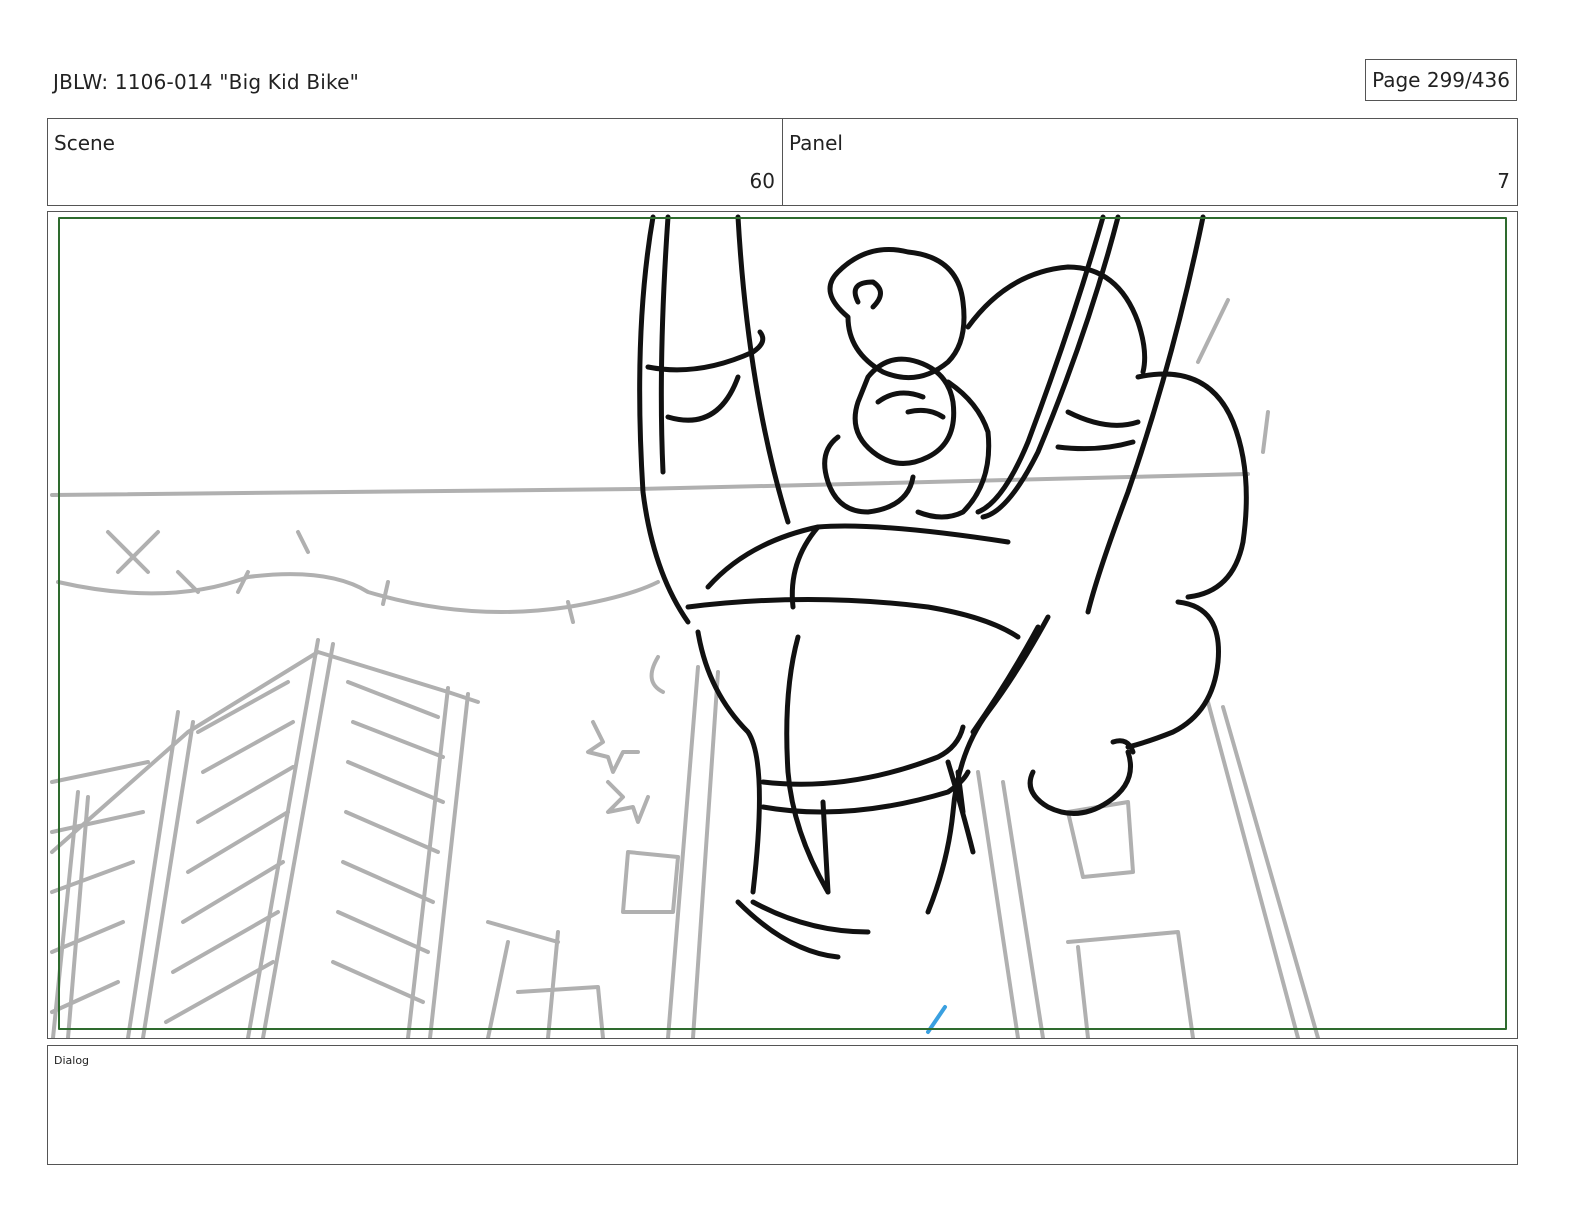 The width and height of the screenshot is (1584, 1224). I want to click on scene-label: Scene, so click(84, 143).